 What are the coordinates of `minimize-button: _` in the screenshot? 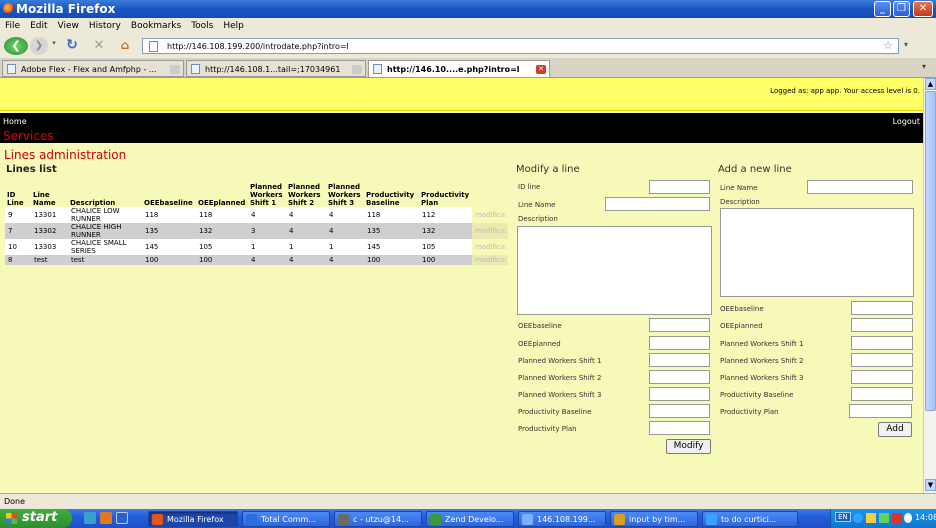 It's located at (882, 9).